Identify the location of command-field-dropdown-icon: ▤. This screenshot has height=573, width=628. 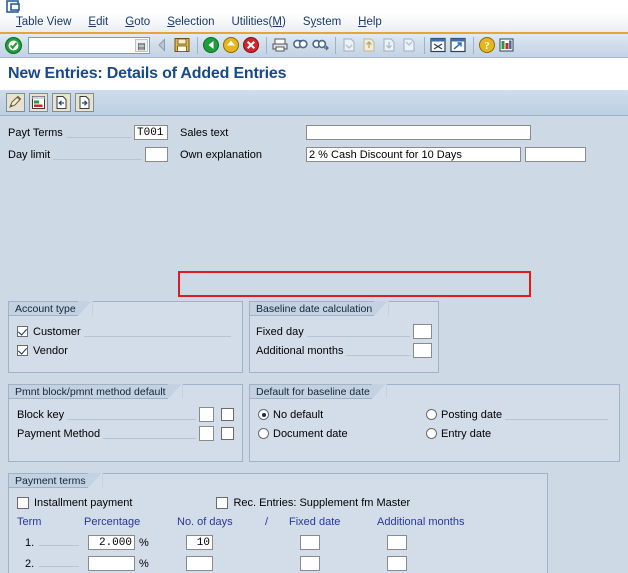
(141, 45).